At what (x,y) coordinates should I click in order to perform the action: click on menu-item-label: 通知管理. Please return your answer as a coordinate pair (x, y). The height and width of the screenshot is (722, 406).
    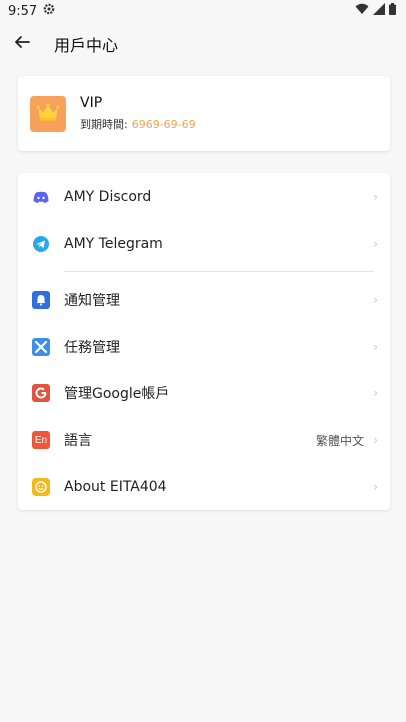
    Looking at the image, I should click on (92, 301).